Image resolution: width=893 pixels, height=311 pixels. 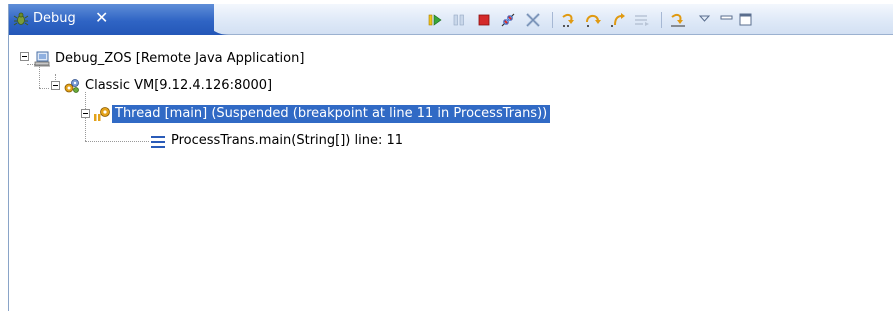 What do you see at coordinates (533, 20) in the screenshot?
I see `remove-terminated-icon` at bounding box center [533, 20].